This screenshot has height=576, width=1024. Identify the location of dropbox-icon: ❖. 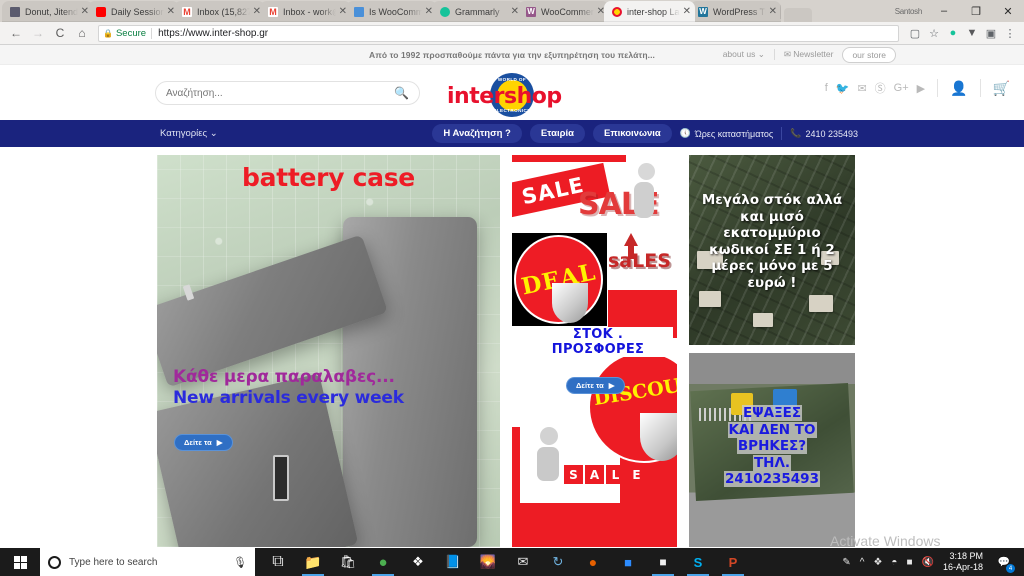
(418, 562).